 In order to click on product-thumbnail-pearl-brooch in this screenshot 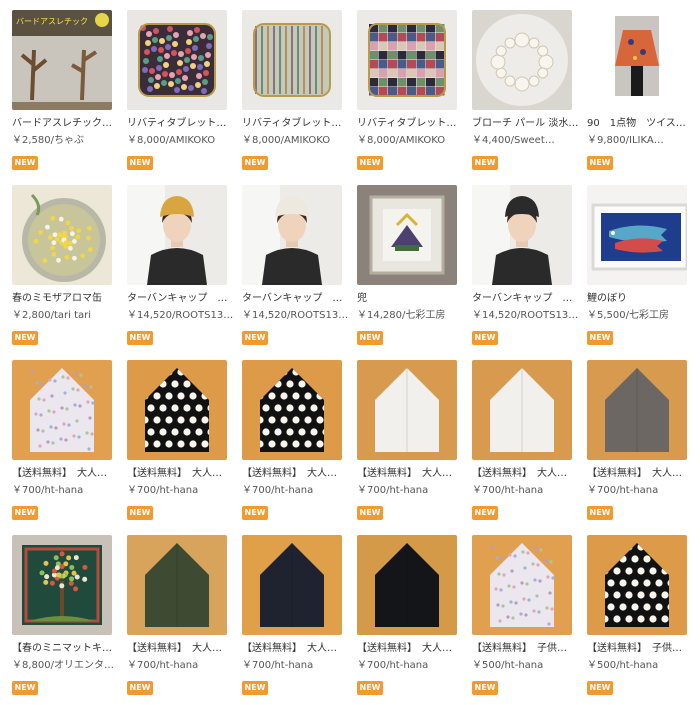, I will do `click(522, 60)`.